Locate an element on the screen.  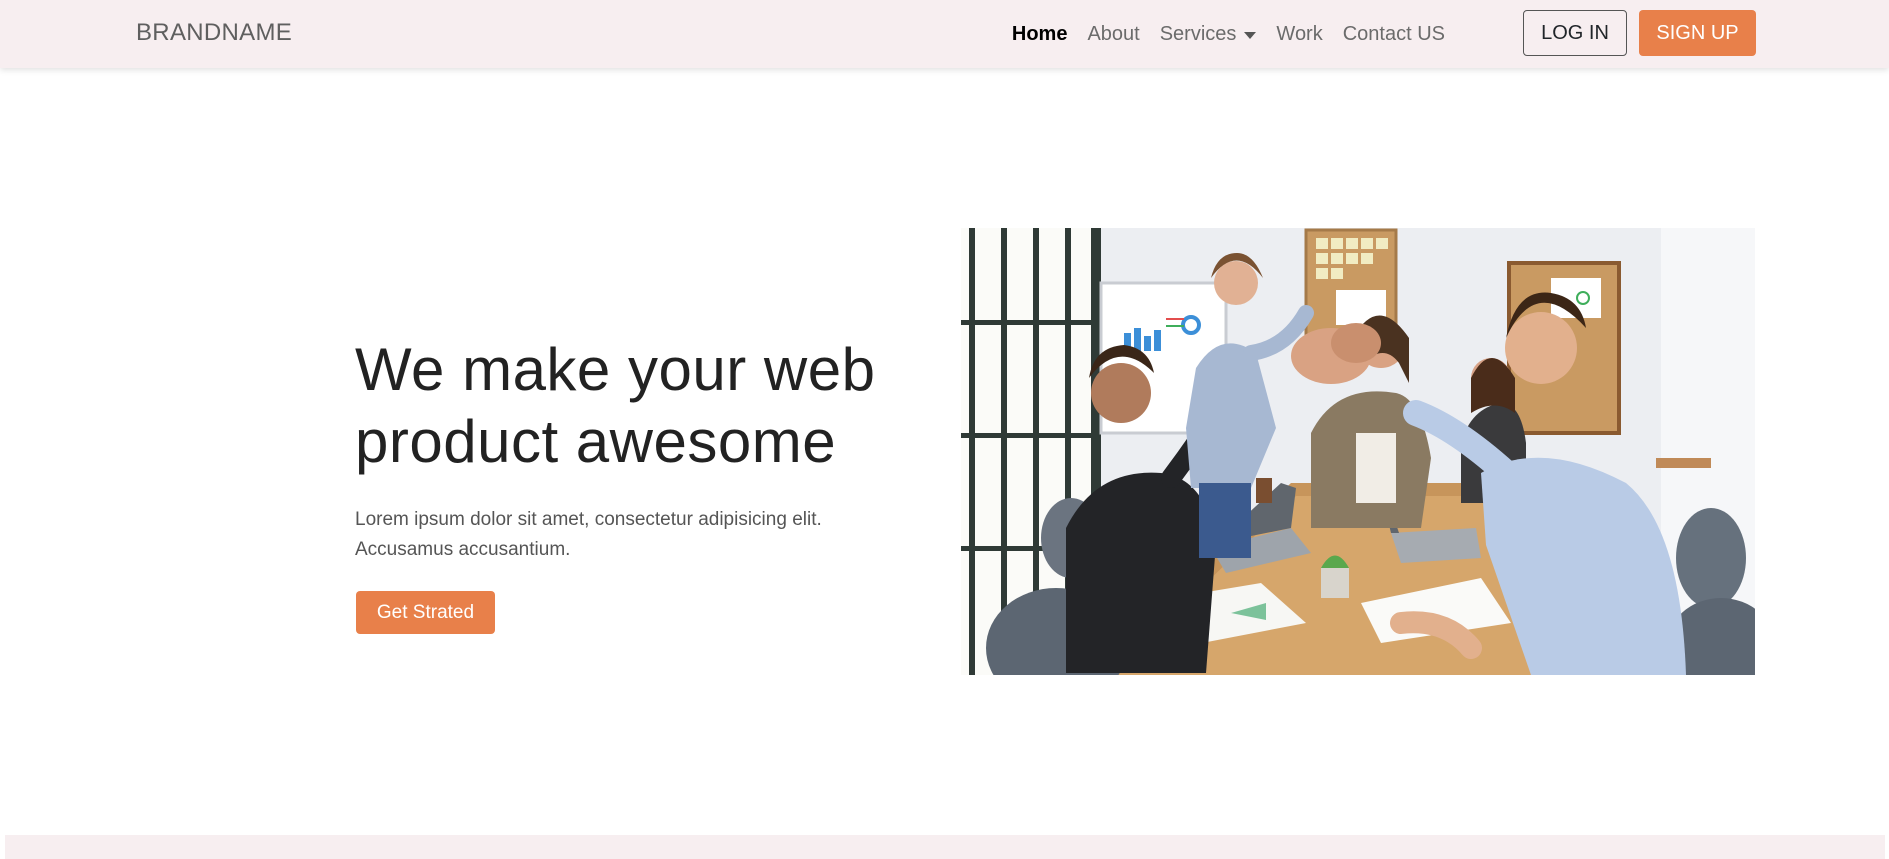
get-started-button: Get Strated is located at coordinates (425, 612).